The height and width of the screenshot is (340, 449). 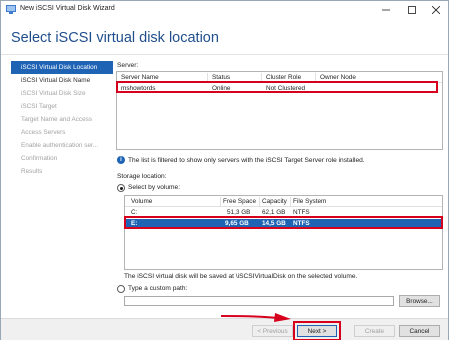 What do you see at coordinates (57, 119) in the screenshot?
I see `nav-item-target-name-access: Target Name and Access` at bounding box center [57, 119].